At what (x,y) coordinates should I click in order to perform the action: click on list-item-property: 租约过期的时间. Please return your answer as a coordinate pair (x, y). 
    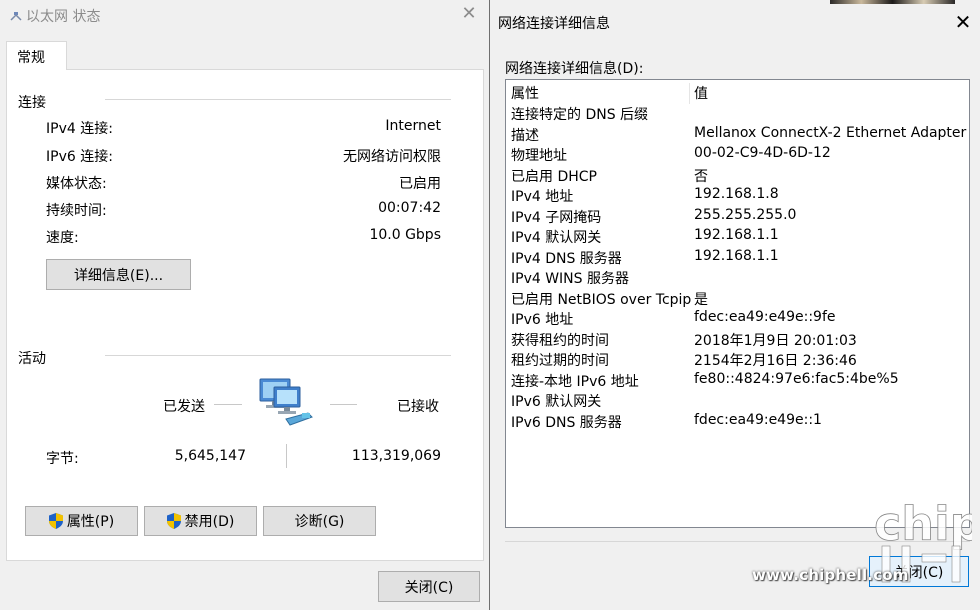
    Looking at the image, I should click on (560, 361).